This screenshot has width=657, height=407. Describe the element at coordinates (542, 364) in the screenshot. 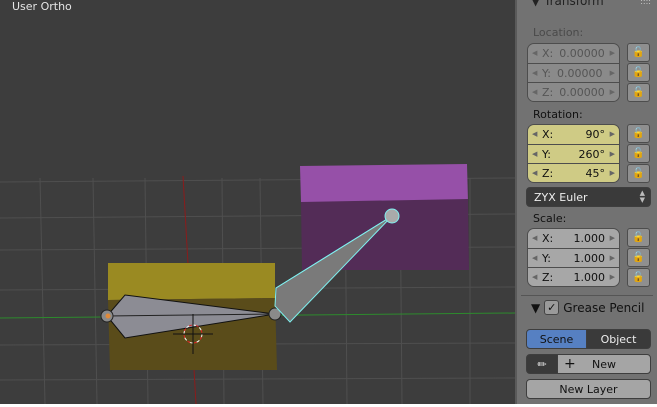

I see `pencil-icon: ✏` at that location.